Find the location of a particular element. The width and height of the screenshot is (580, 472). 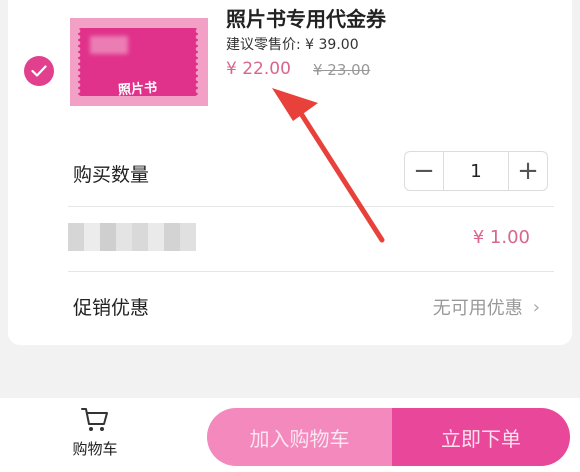

voucher-image: 照片书 is located at coordinates (138, 63).